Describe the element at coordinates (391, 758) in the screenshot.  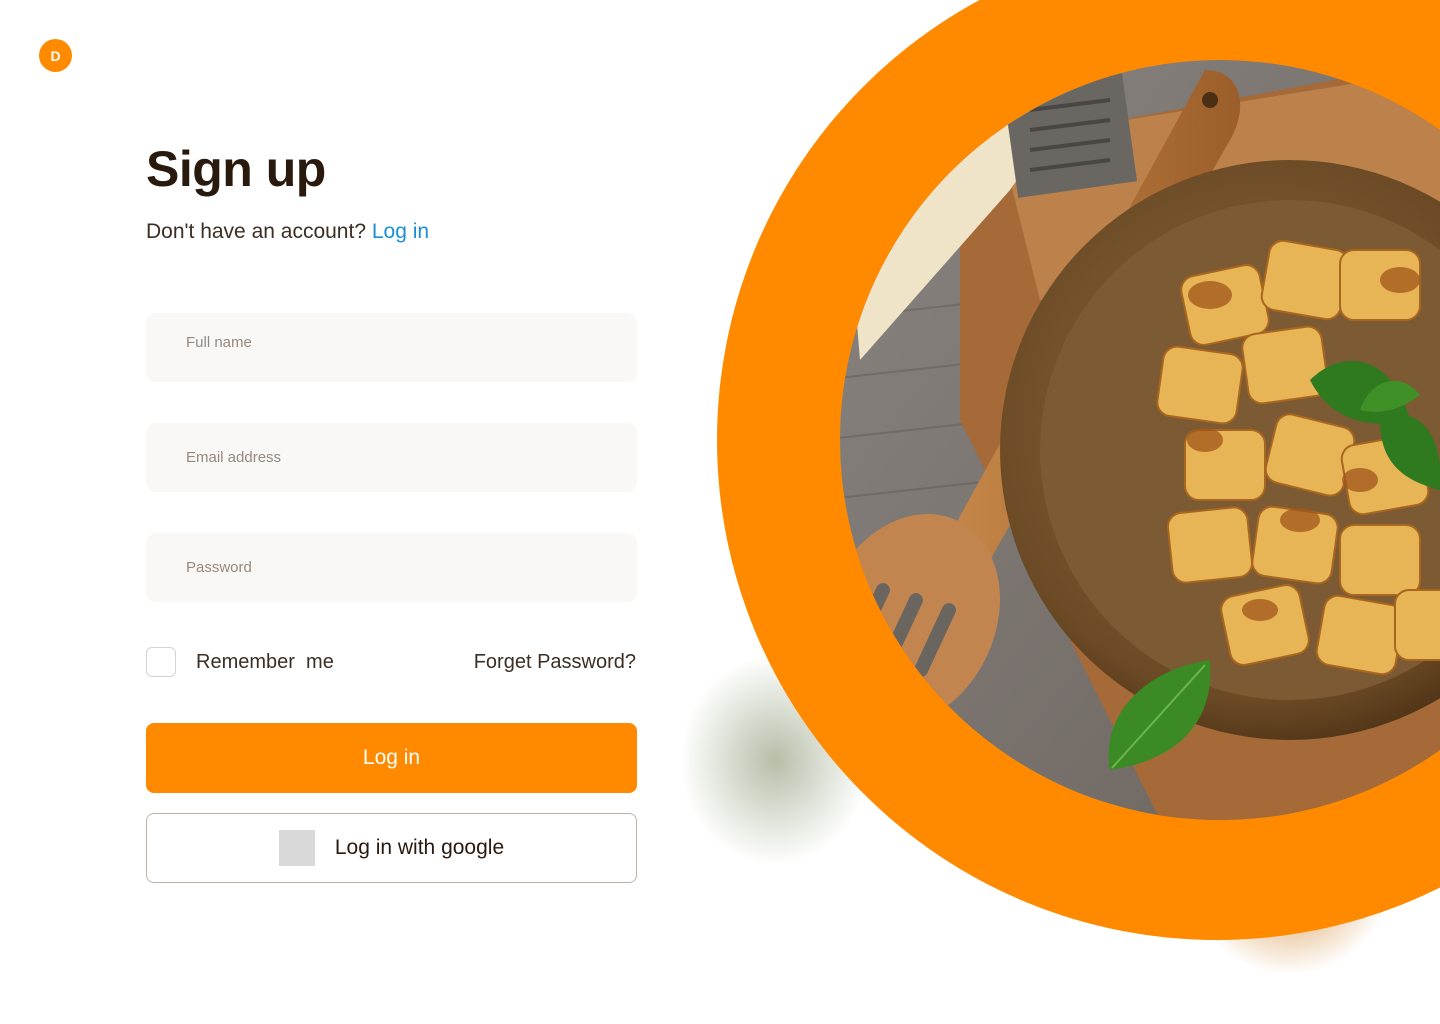
I see `login-button: Log in` at that location.